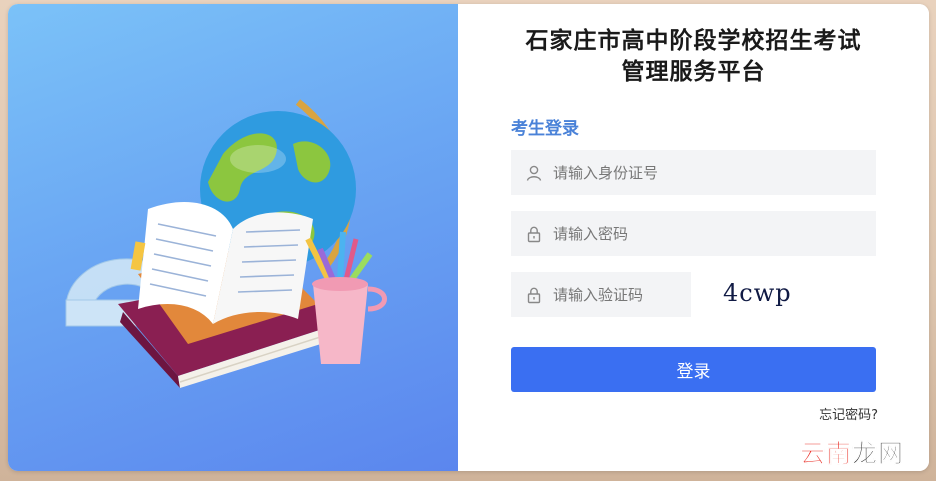 This screenshot has height=481, width=936. I want to click on page-title-line-1: 石家庄市高中阶段学校招生考试, so click(693, 41).